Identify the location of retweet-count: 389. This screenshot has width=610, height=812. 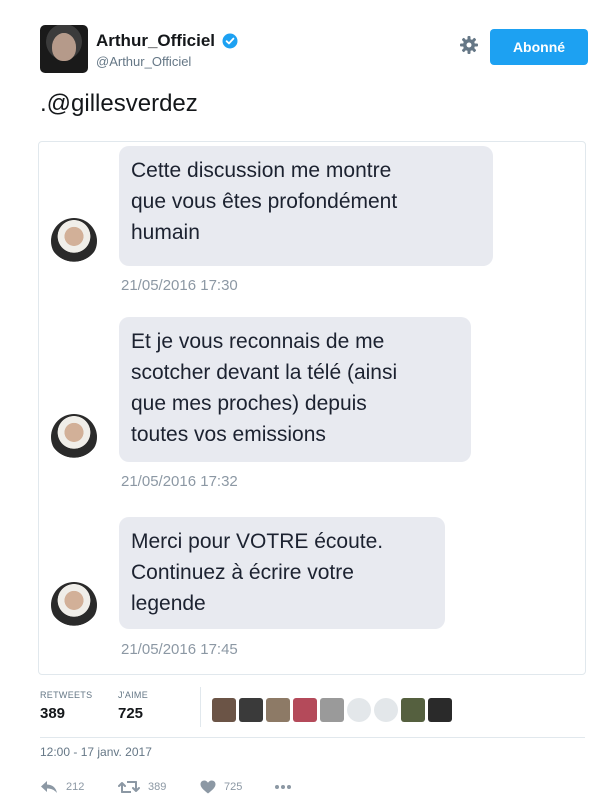
(157, 787).